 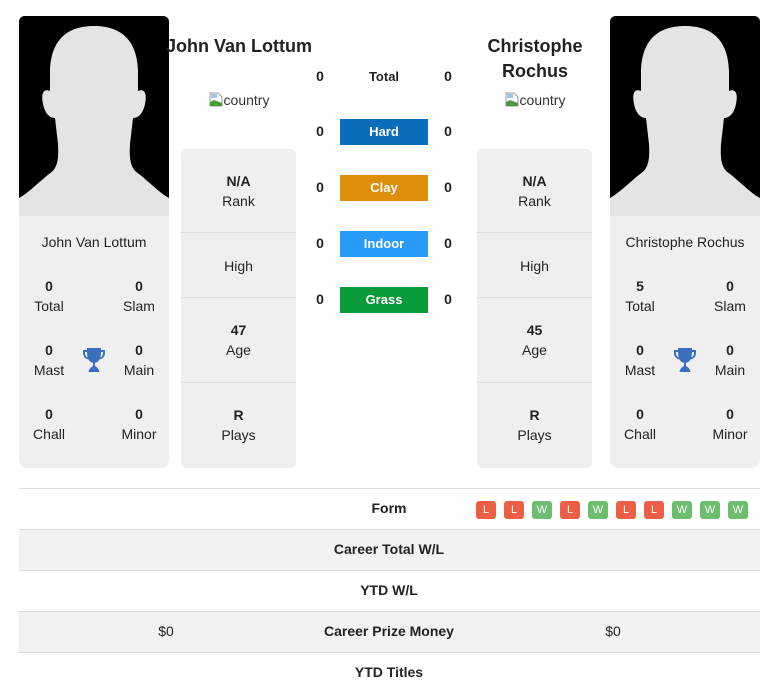 I want to click on h2h-indoor-row: 0 Indoor 0, so click(x=390, y=245).